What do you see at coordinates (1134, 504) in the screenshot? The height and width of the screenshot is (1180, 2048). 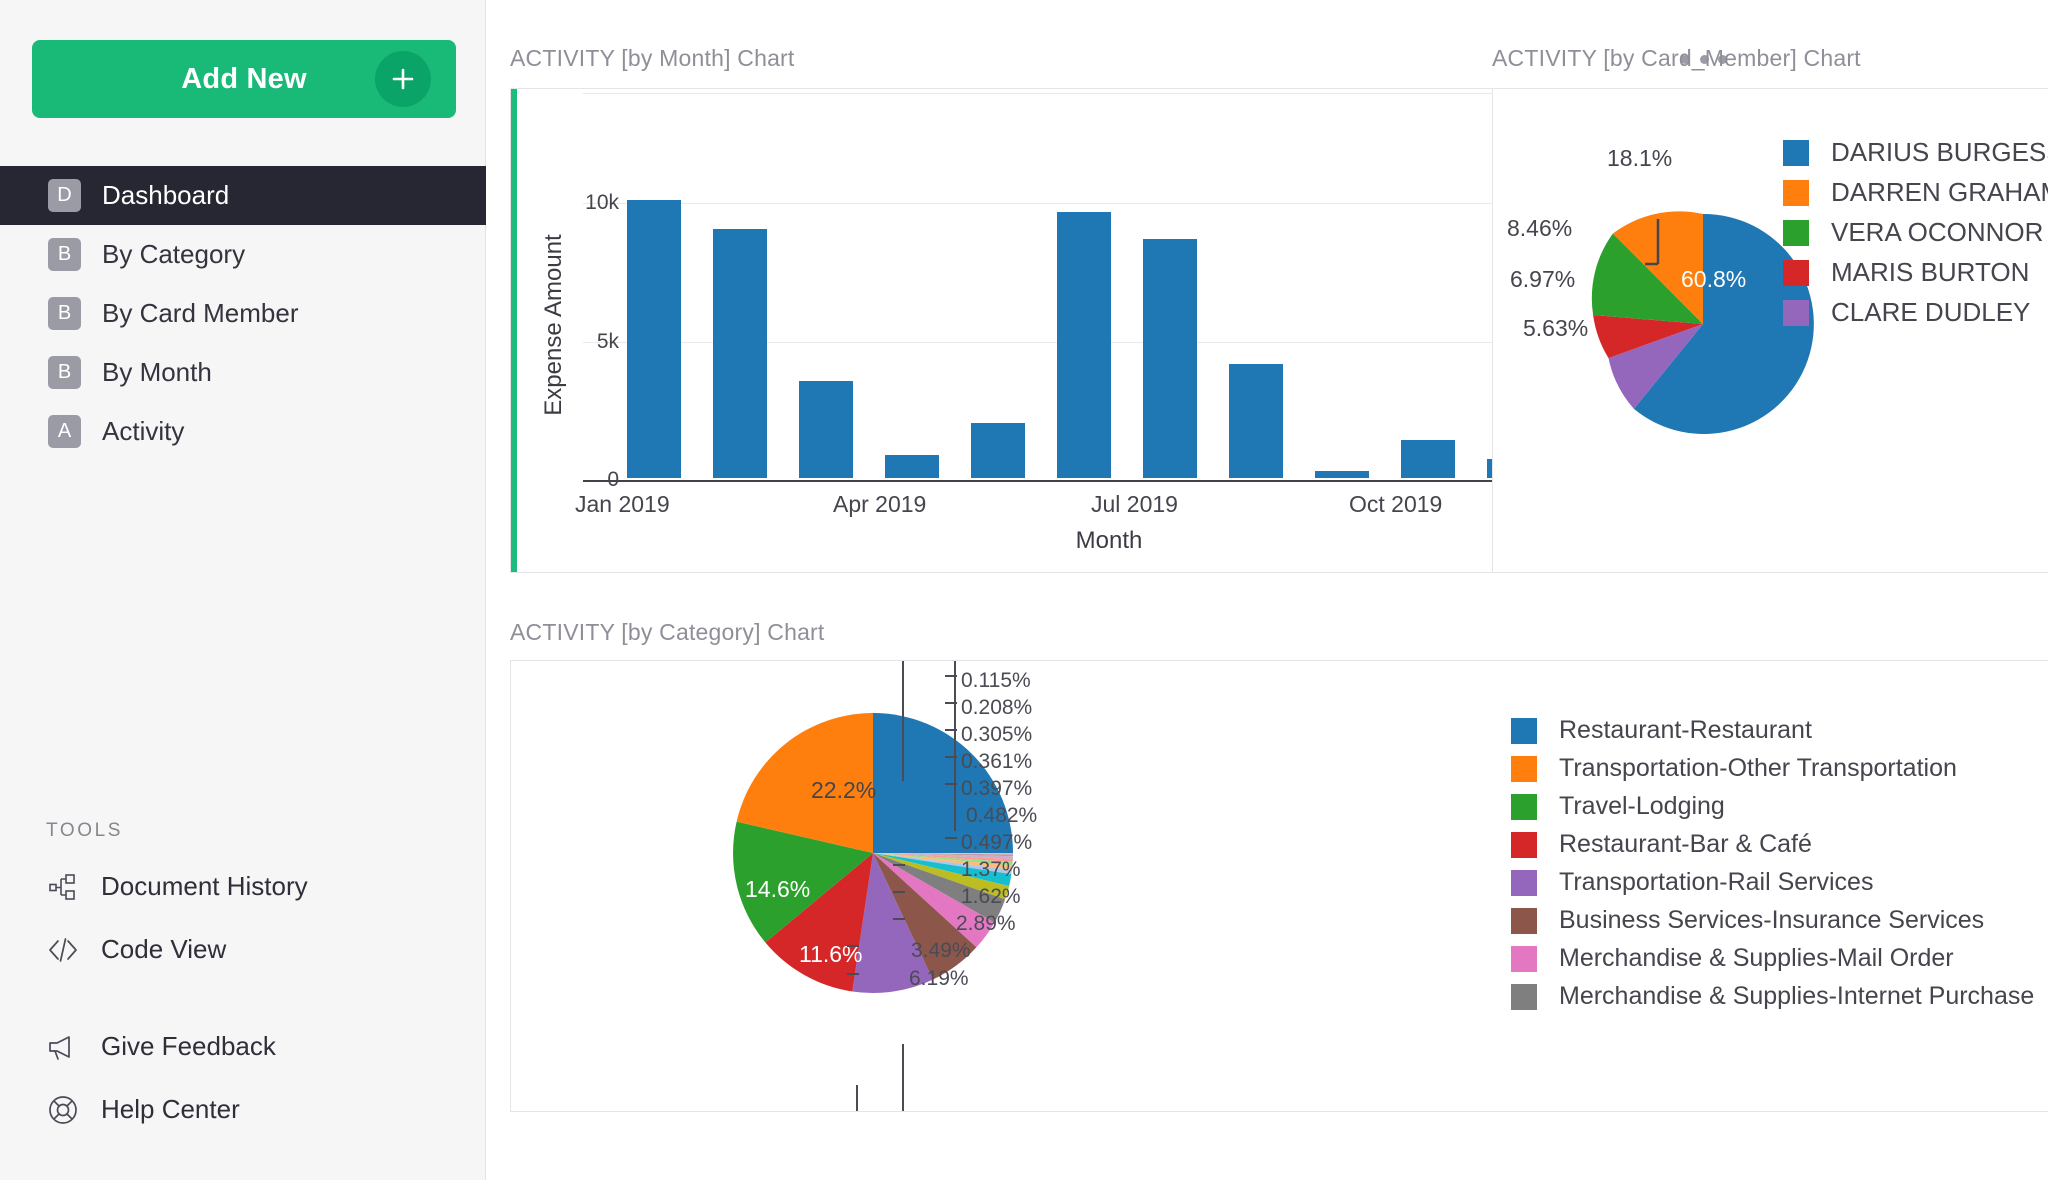 I see `x-tick-label: Jul 2019` at bounding box center [1134, 504].